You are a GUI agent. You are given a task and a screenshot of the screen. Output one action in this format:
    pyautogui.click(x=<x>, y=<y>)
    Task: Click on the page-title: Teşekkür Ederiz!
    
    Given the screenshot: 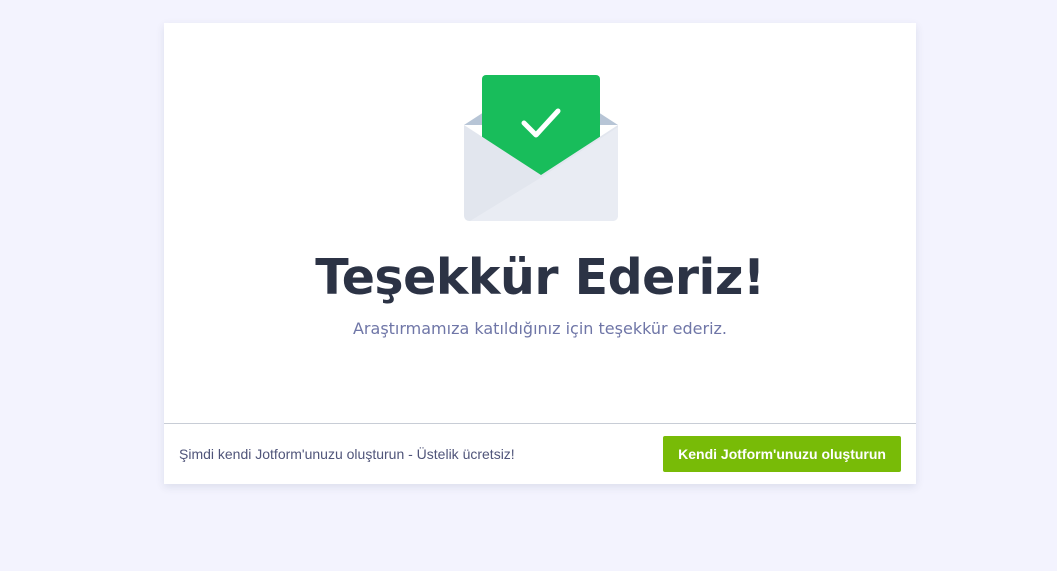 What is the action you would take?
    pyautogui.click(x=540, y=277)
    